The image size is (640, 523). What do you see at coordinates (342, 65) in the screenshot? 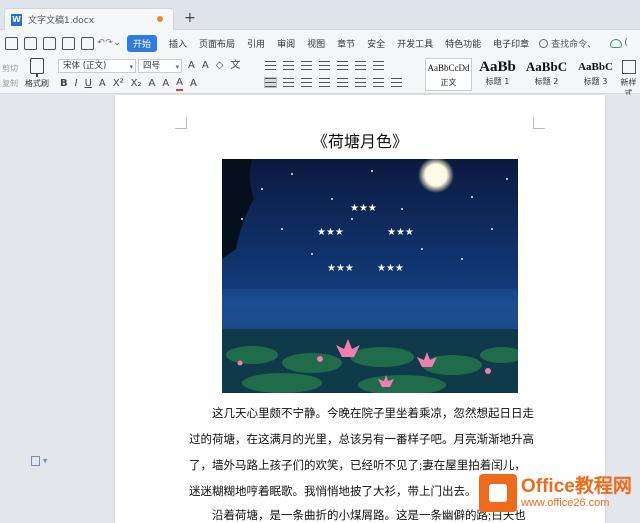
I see `chinese-layout-icon` at bounding box center [342, 65].